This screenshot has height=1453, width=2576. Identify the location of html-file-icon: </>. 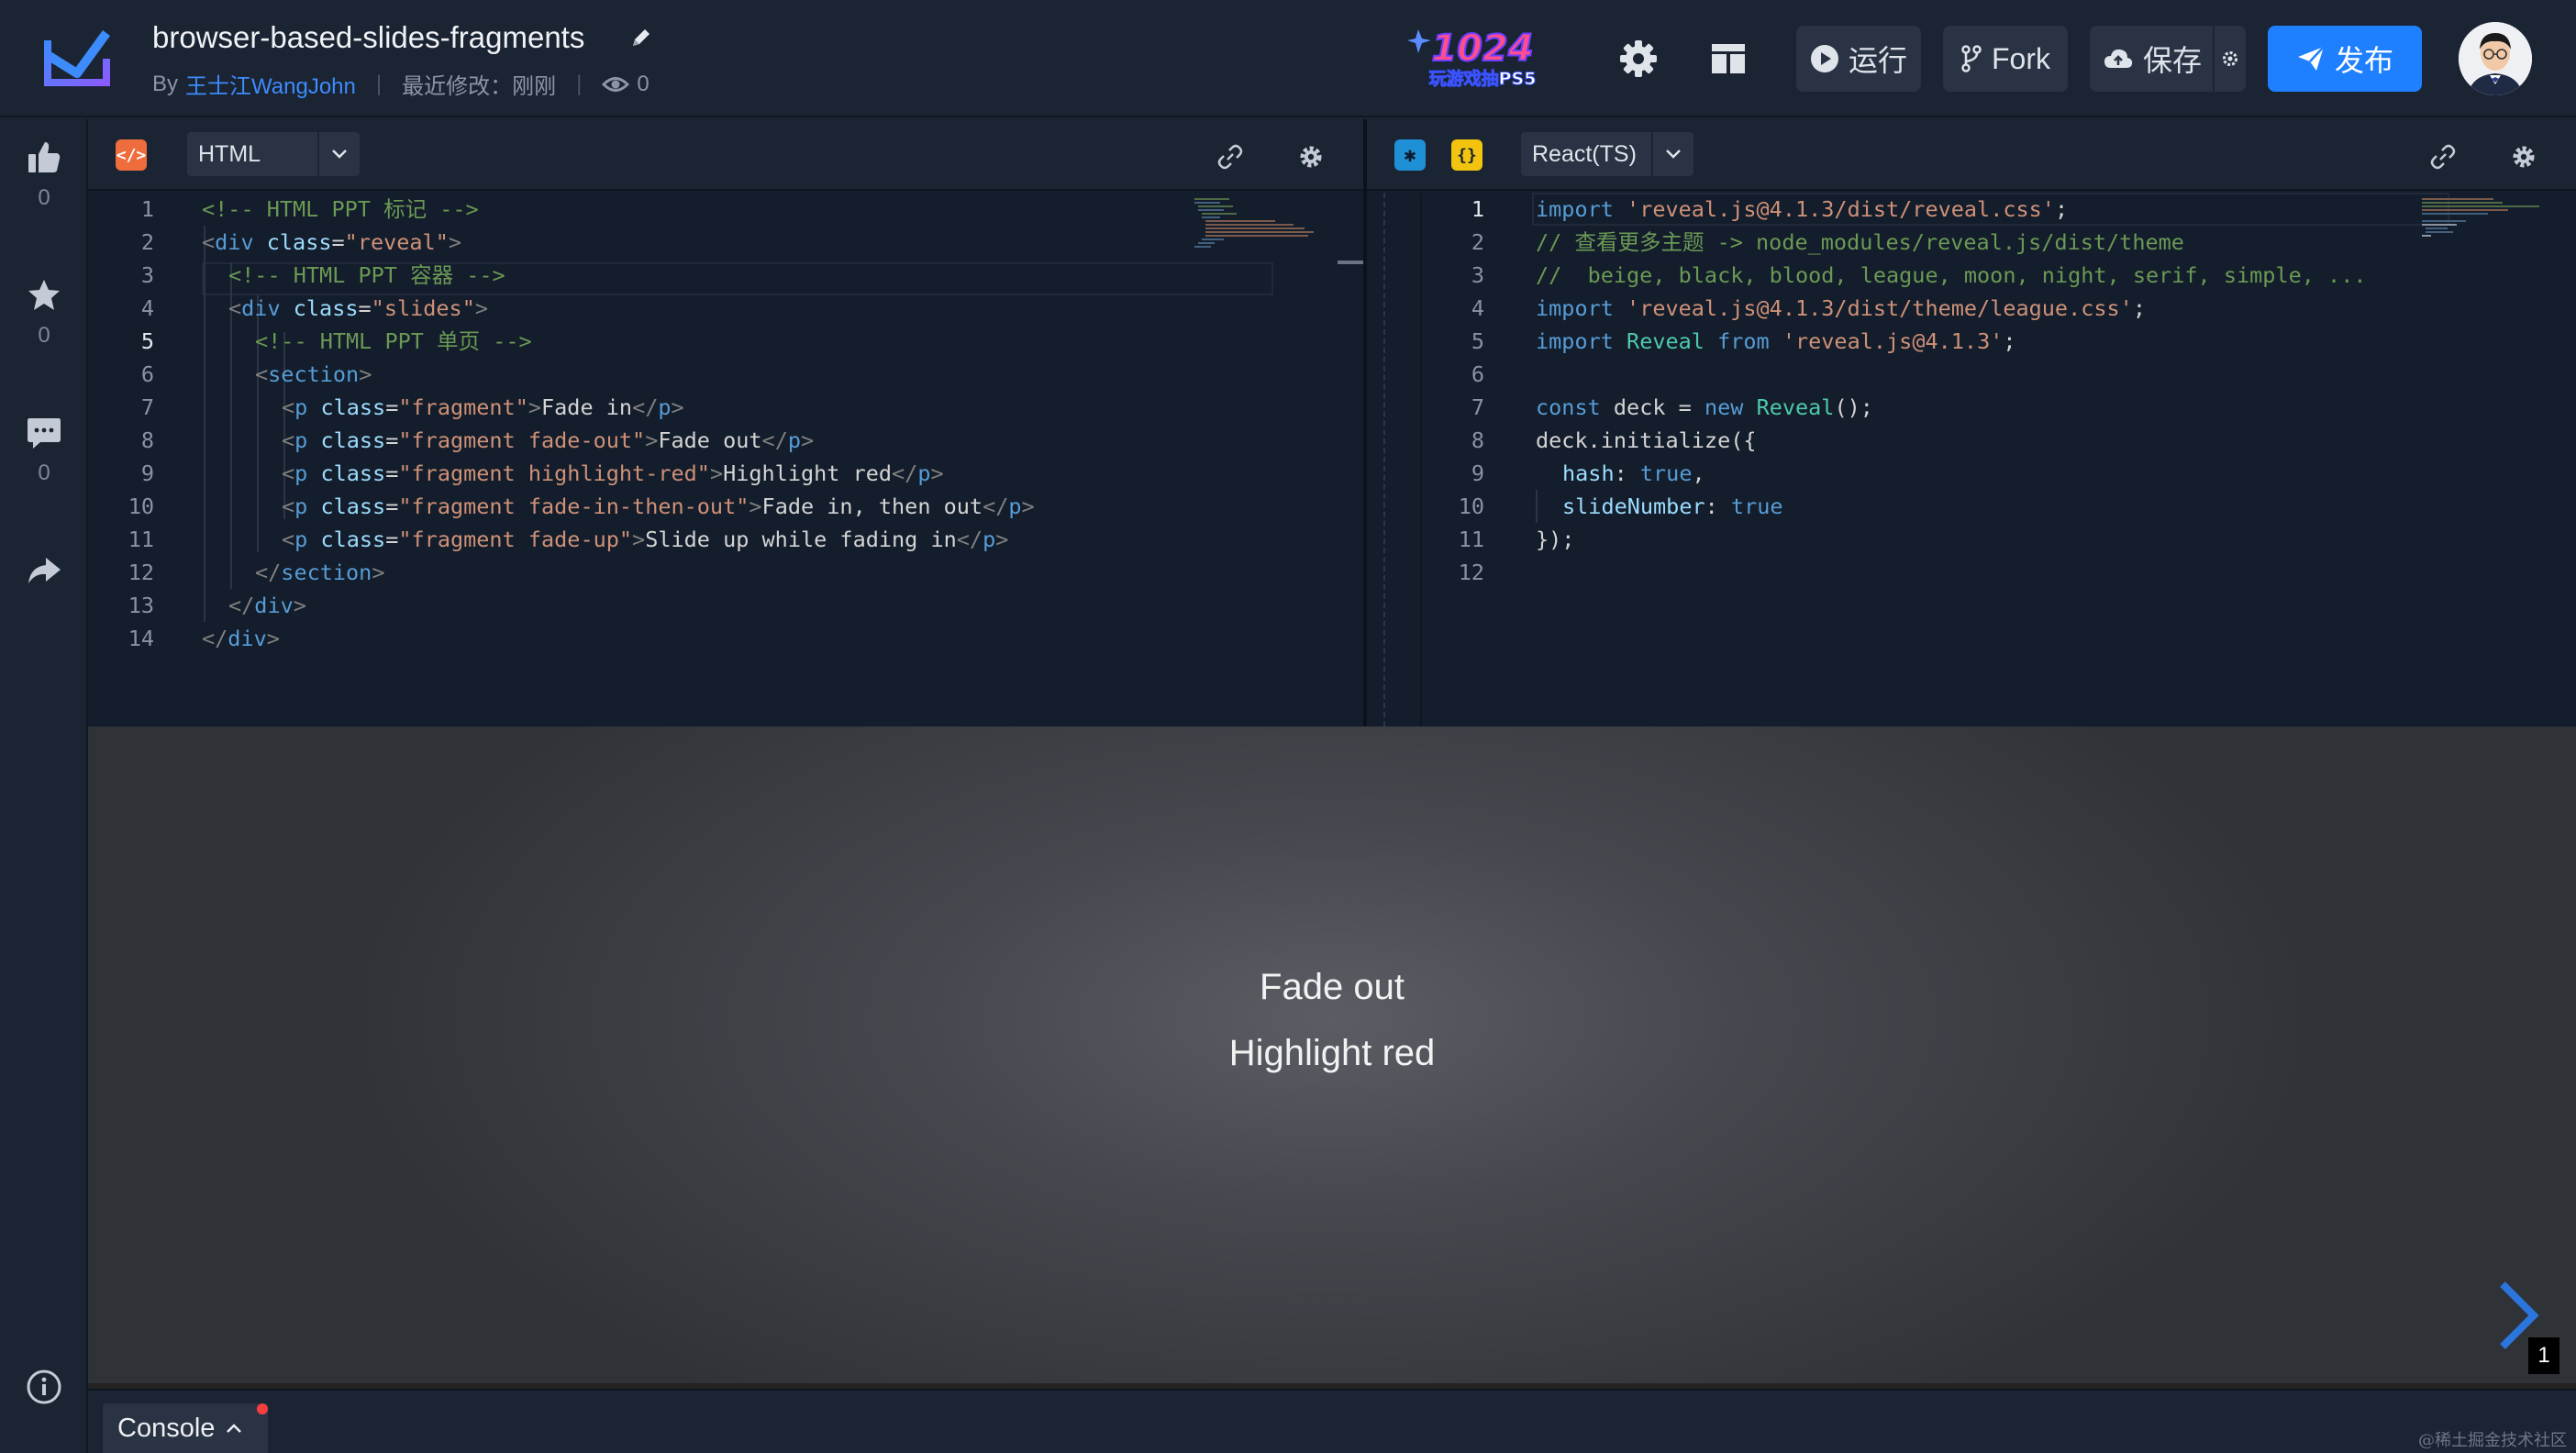
(131, 155).